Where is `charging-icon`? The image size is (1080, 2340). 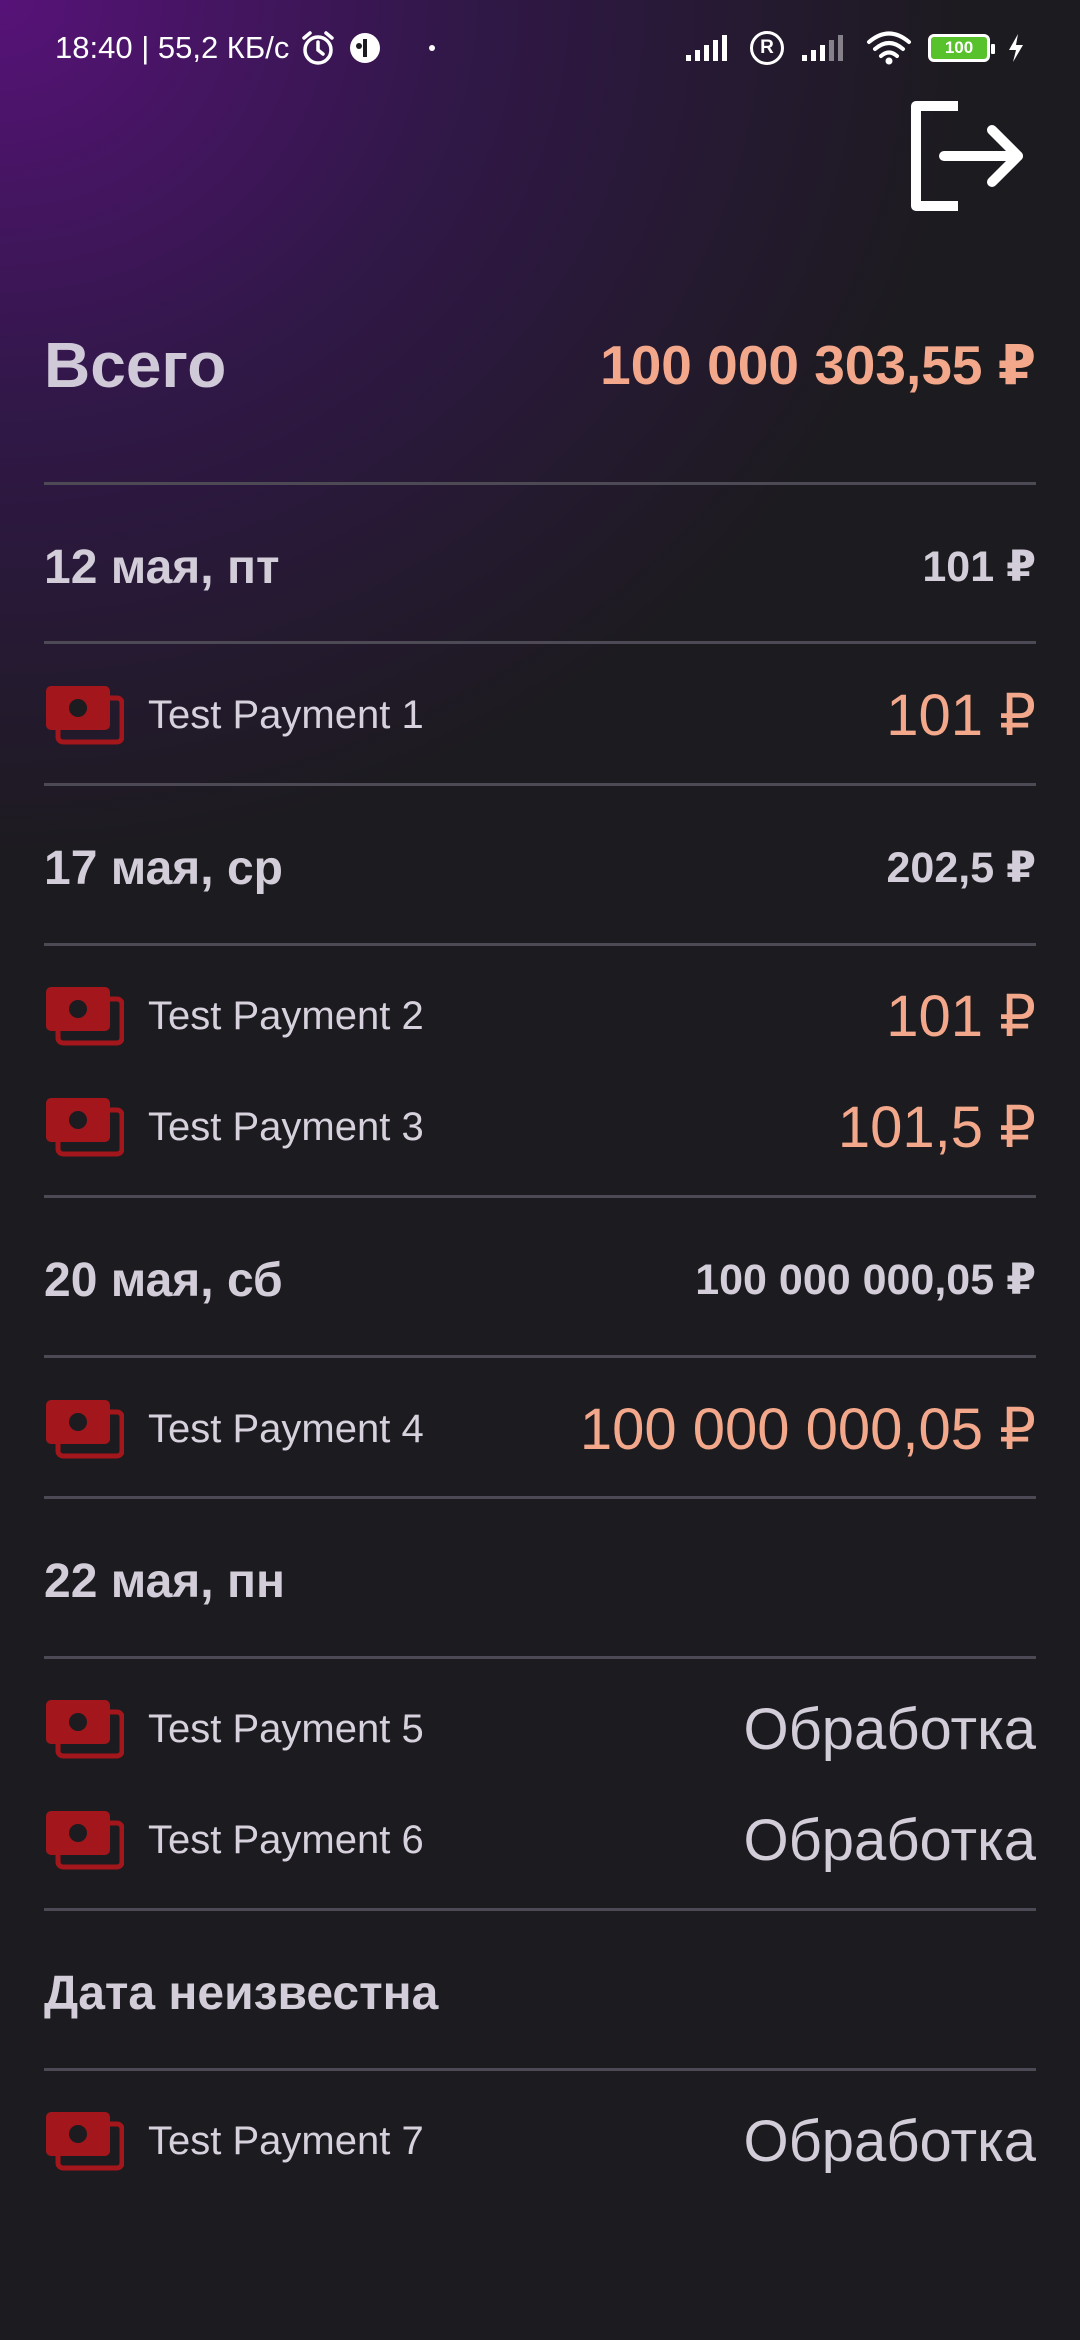
charging-icon is located at coordinates (1016, 48).